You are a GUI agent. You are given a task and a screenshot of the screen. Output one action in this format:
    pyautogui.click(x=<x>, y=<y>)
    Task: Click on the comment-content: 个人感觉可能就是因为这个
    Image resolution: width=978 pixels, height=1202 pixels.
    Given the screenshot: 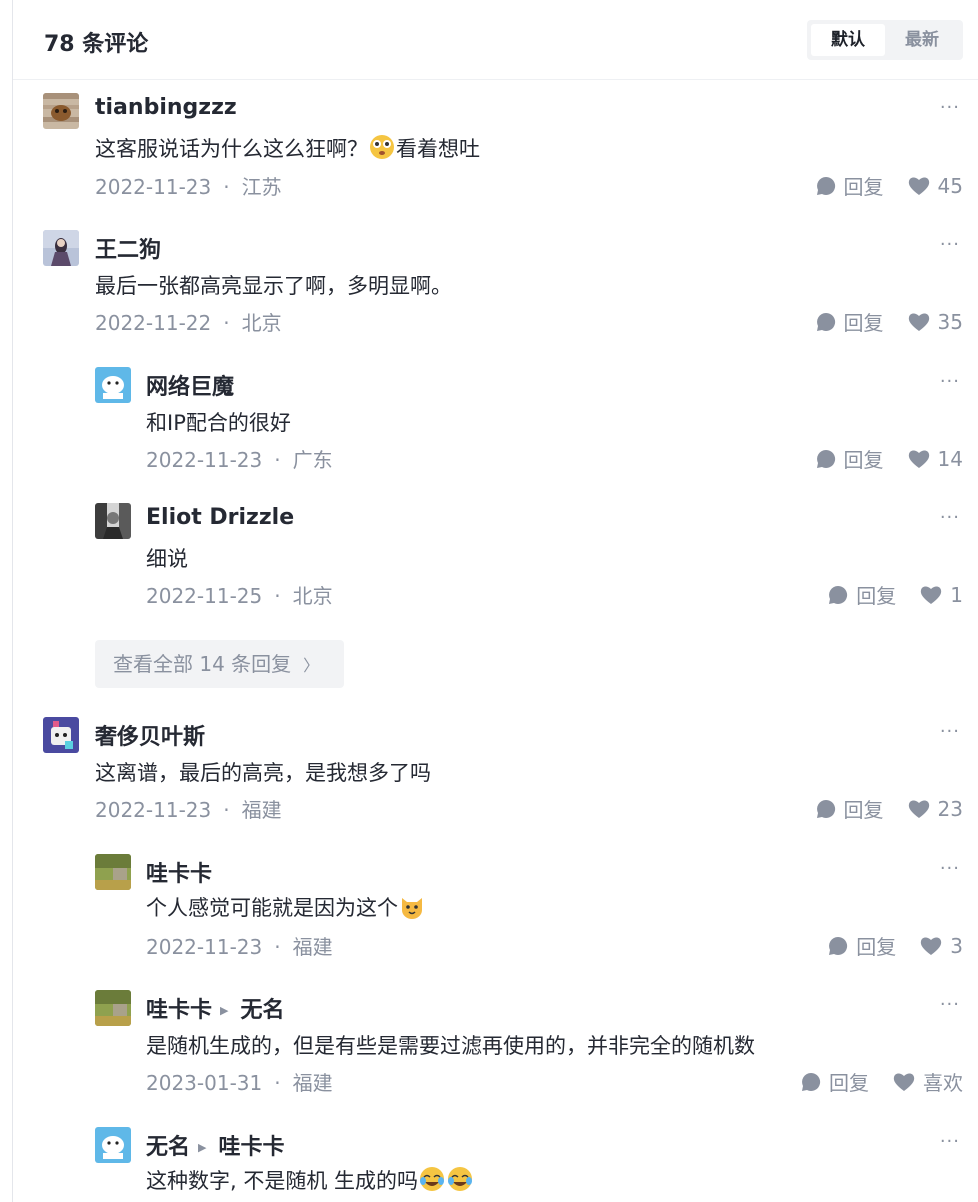 What is the action you would take?
    pyautogui.click(x=286, y=907)
    